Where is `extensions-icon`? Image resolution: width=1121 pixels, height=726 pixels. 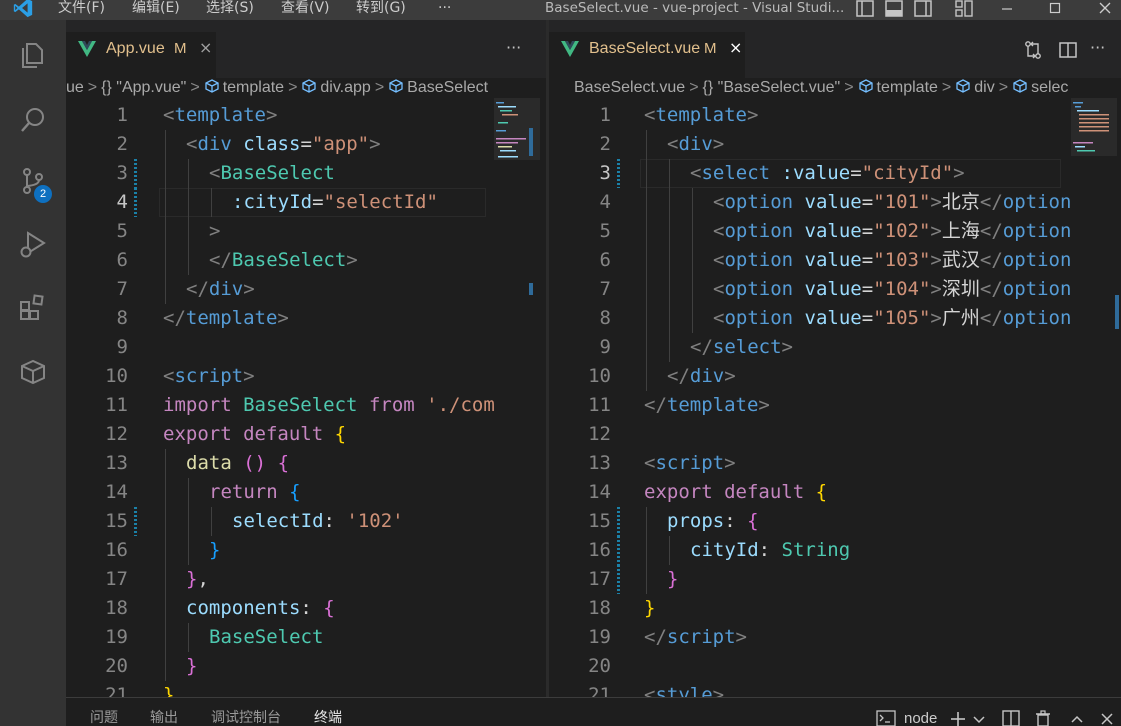
extensions-icon is located at coordinates (33, 308).